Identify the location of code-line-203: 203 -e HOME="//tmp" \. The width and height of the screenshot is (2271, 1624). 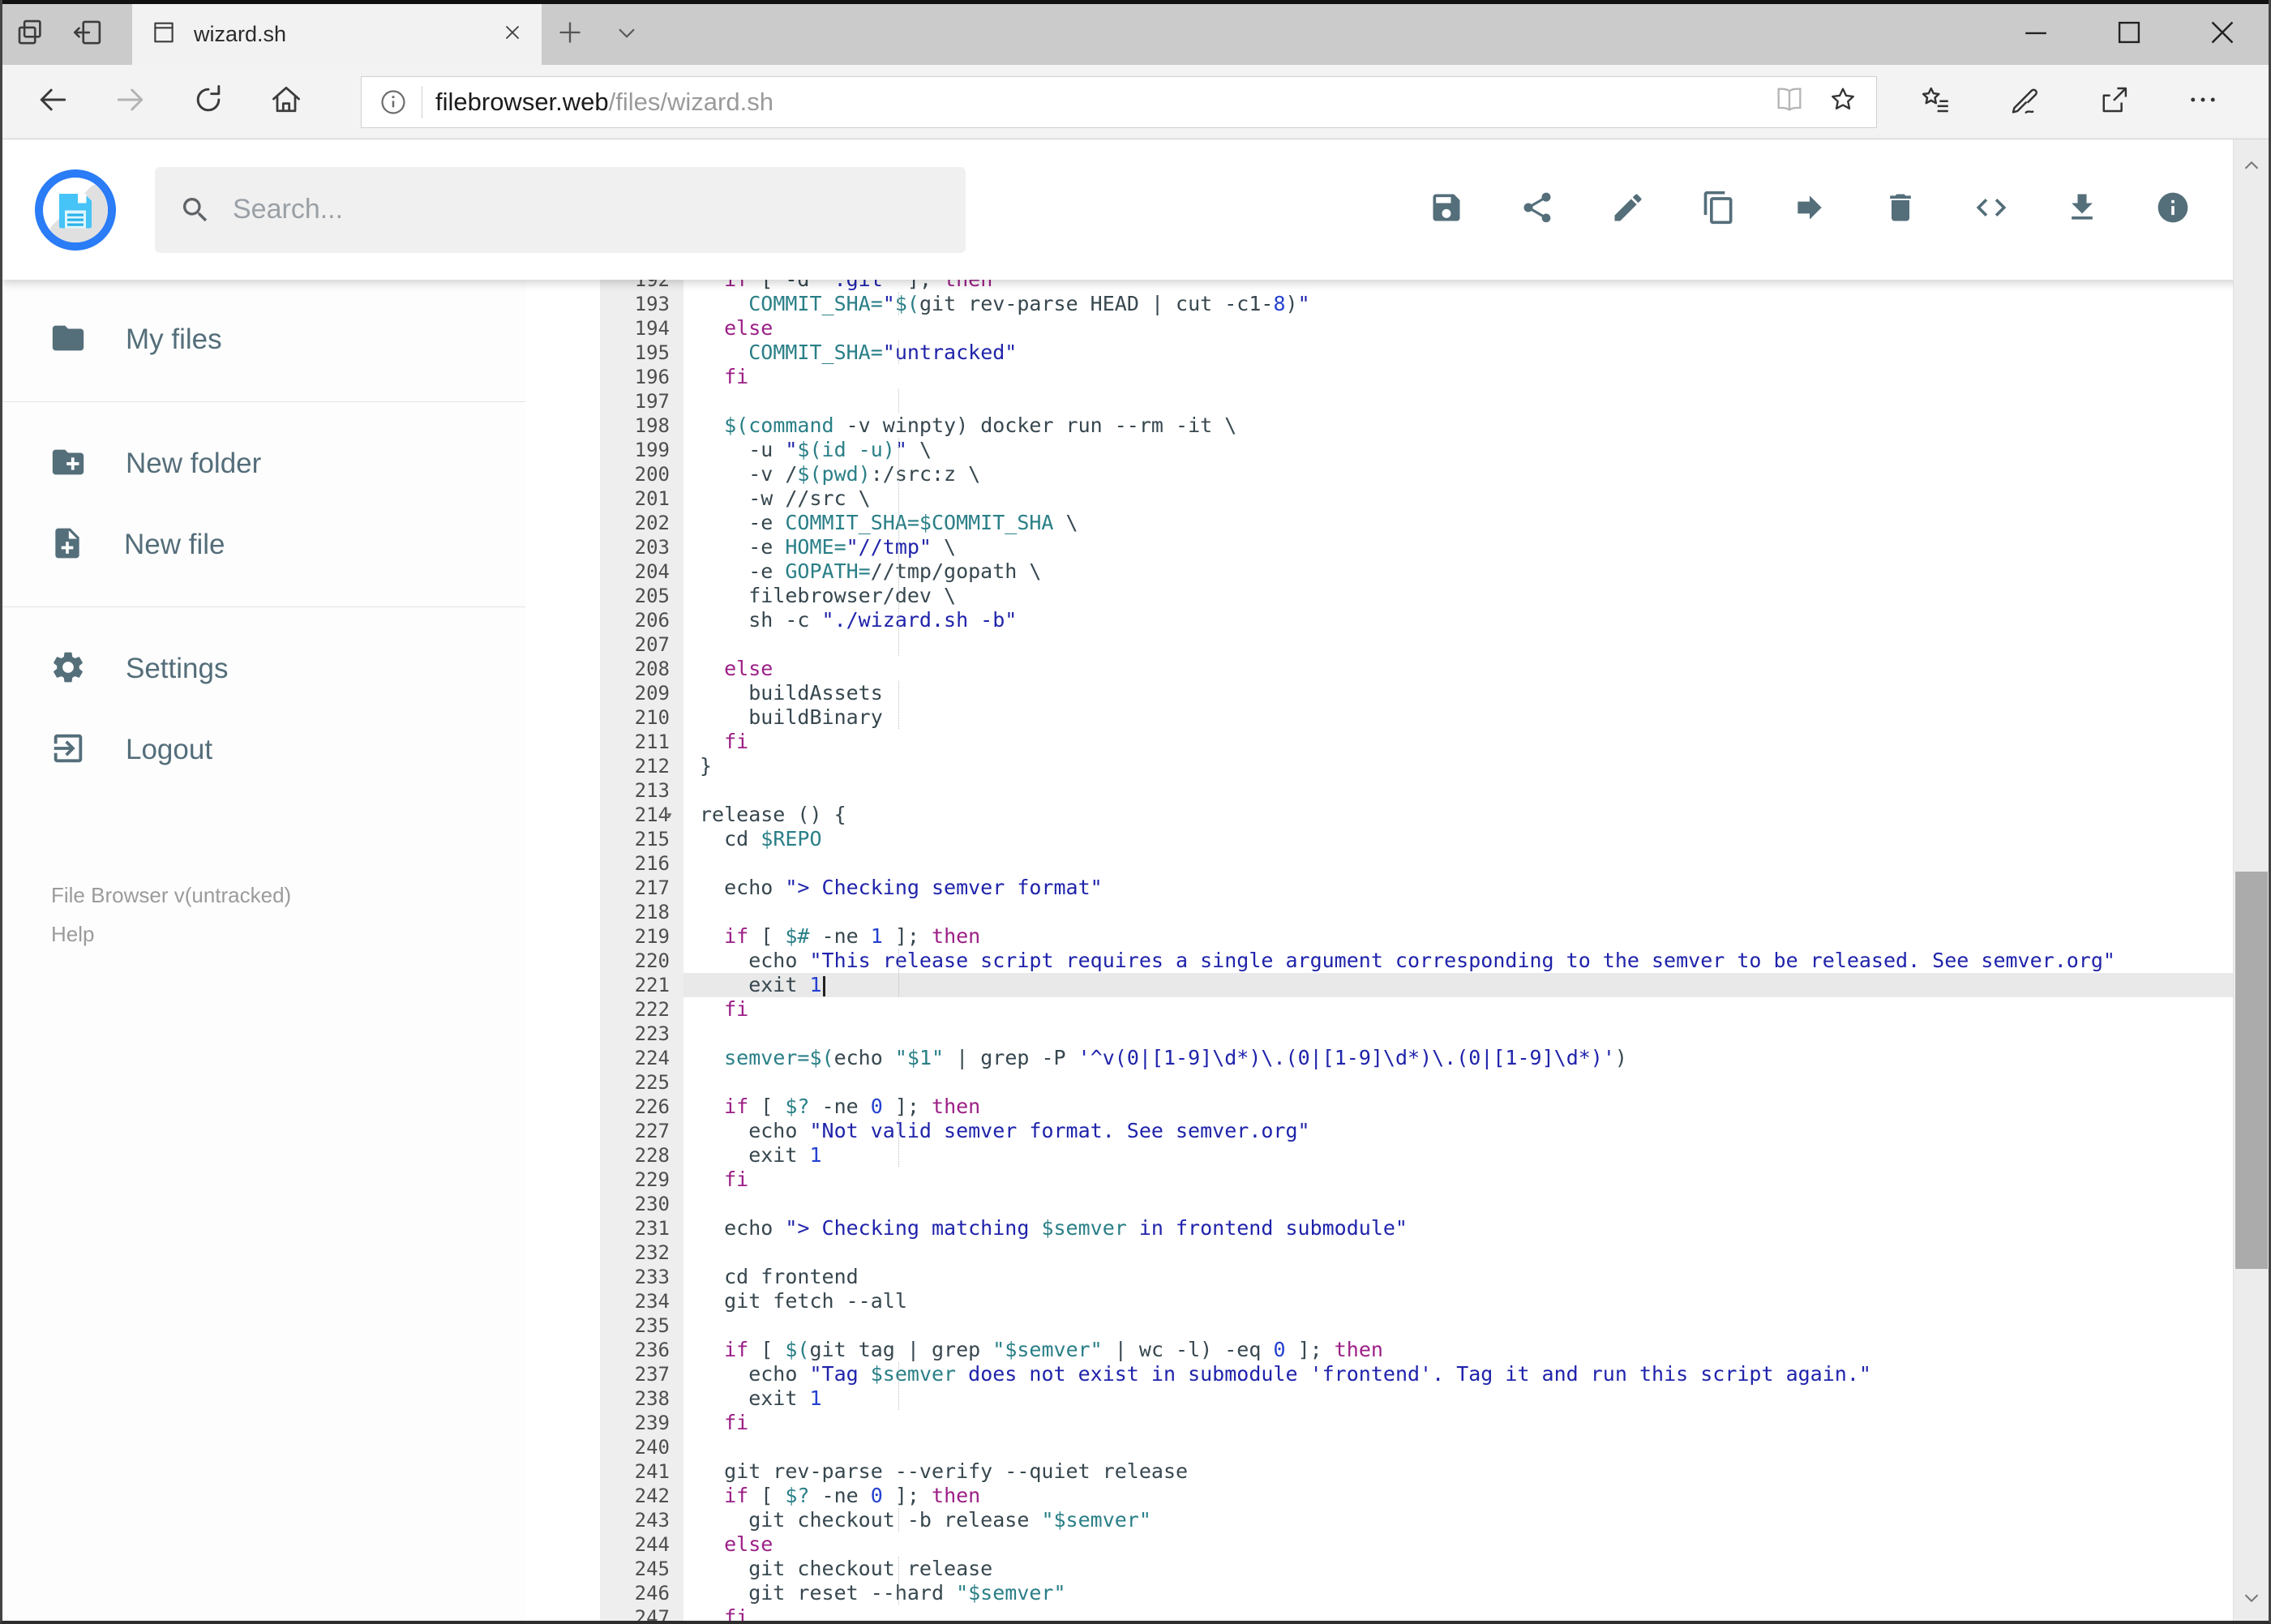
(1397, 547).